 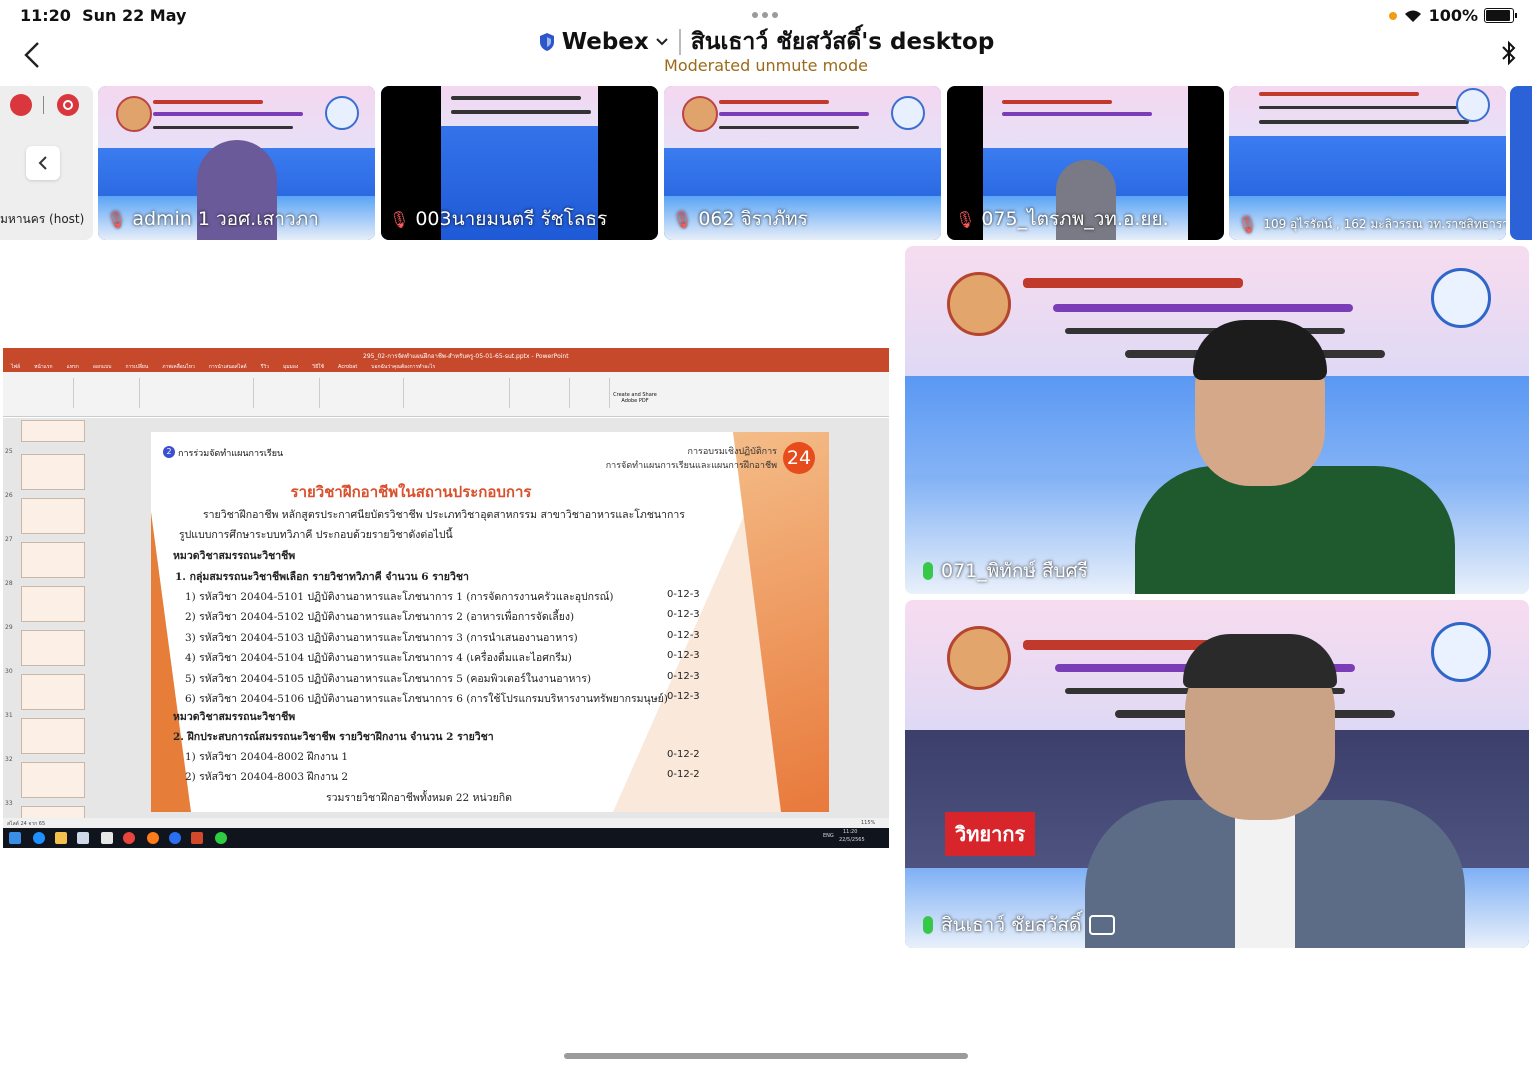 What do you see at coordinates (9, 539) in the screenshot?
I see `slide-thumbnail-number: 27` at bounding box center [9, 539].